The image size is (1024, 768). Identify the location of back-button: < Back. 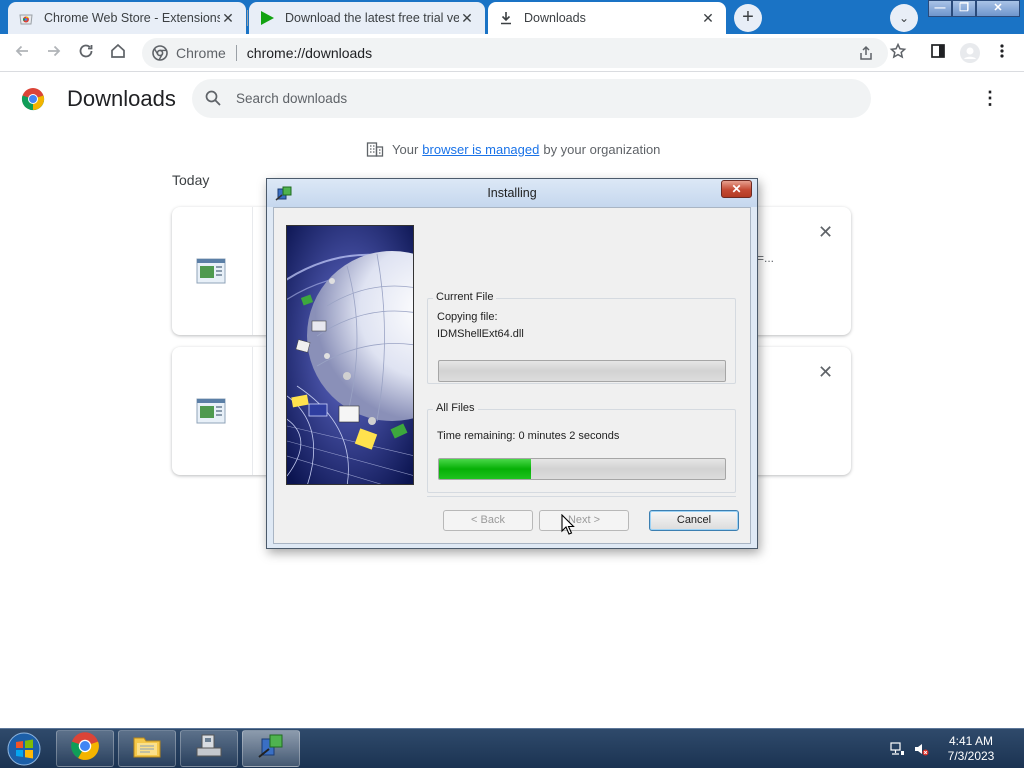
(488, 520).